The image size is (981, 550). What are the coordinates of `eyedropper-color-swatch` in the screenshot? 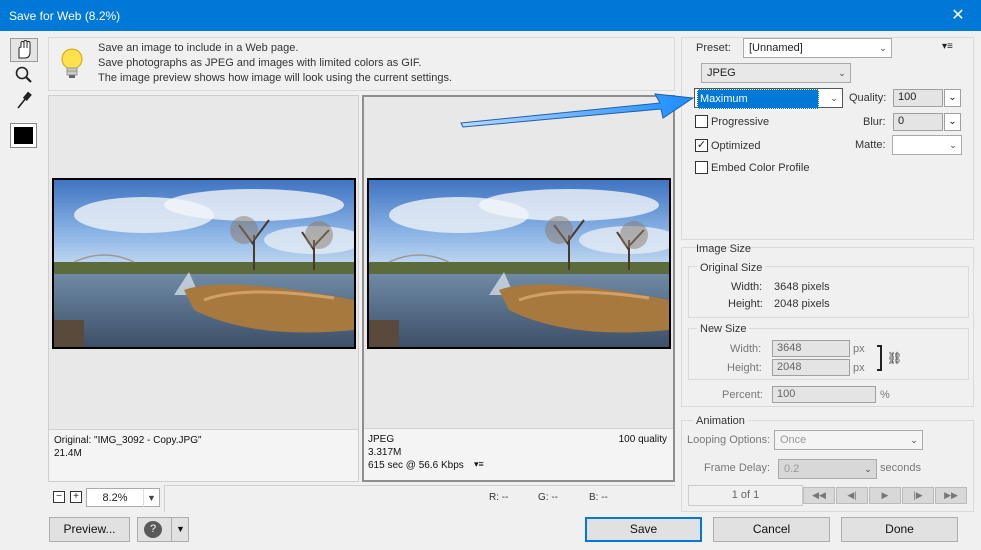 It's located at (23, 135).